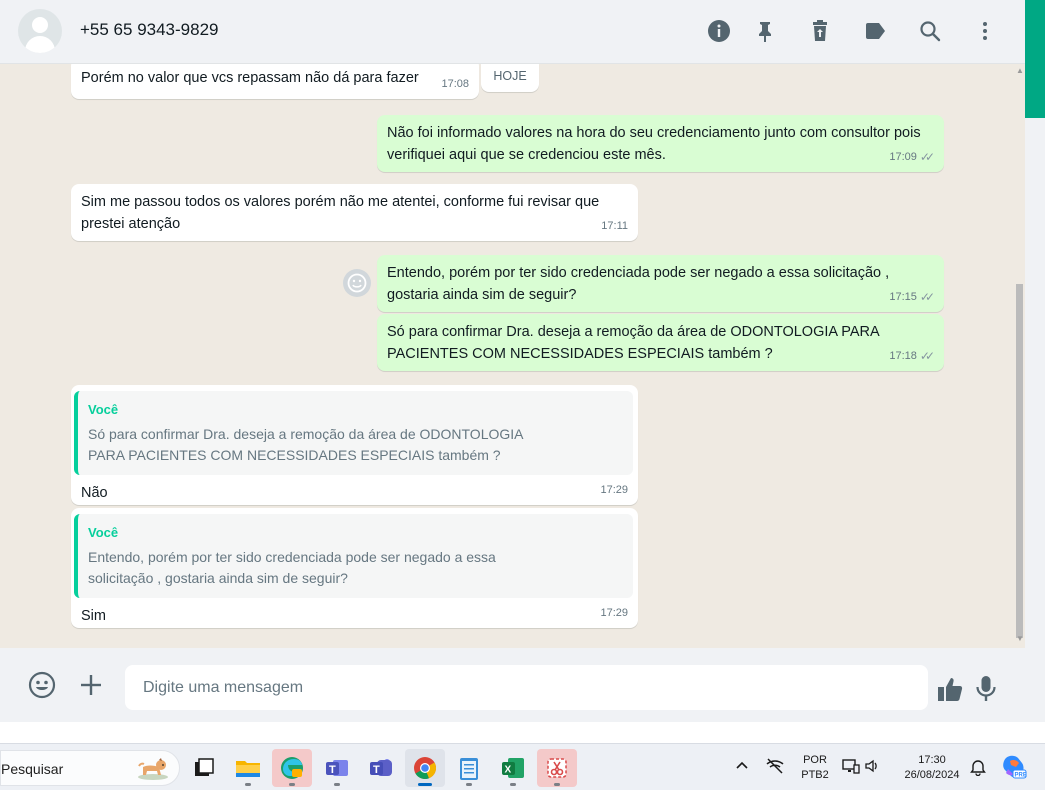  I want to click on message-text: Não, so click(94, 492).